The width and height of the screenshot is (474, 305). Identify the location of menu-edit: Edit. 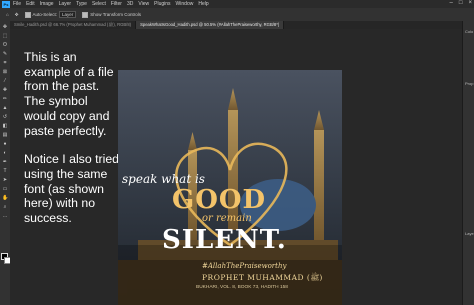
(30, 4).